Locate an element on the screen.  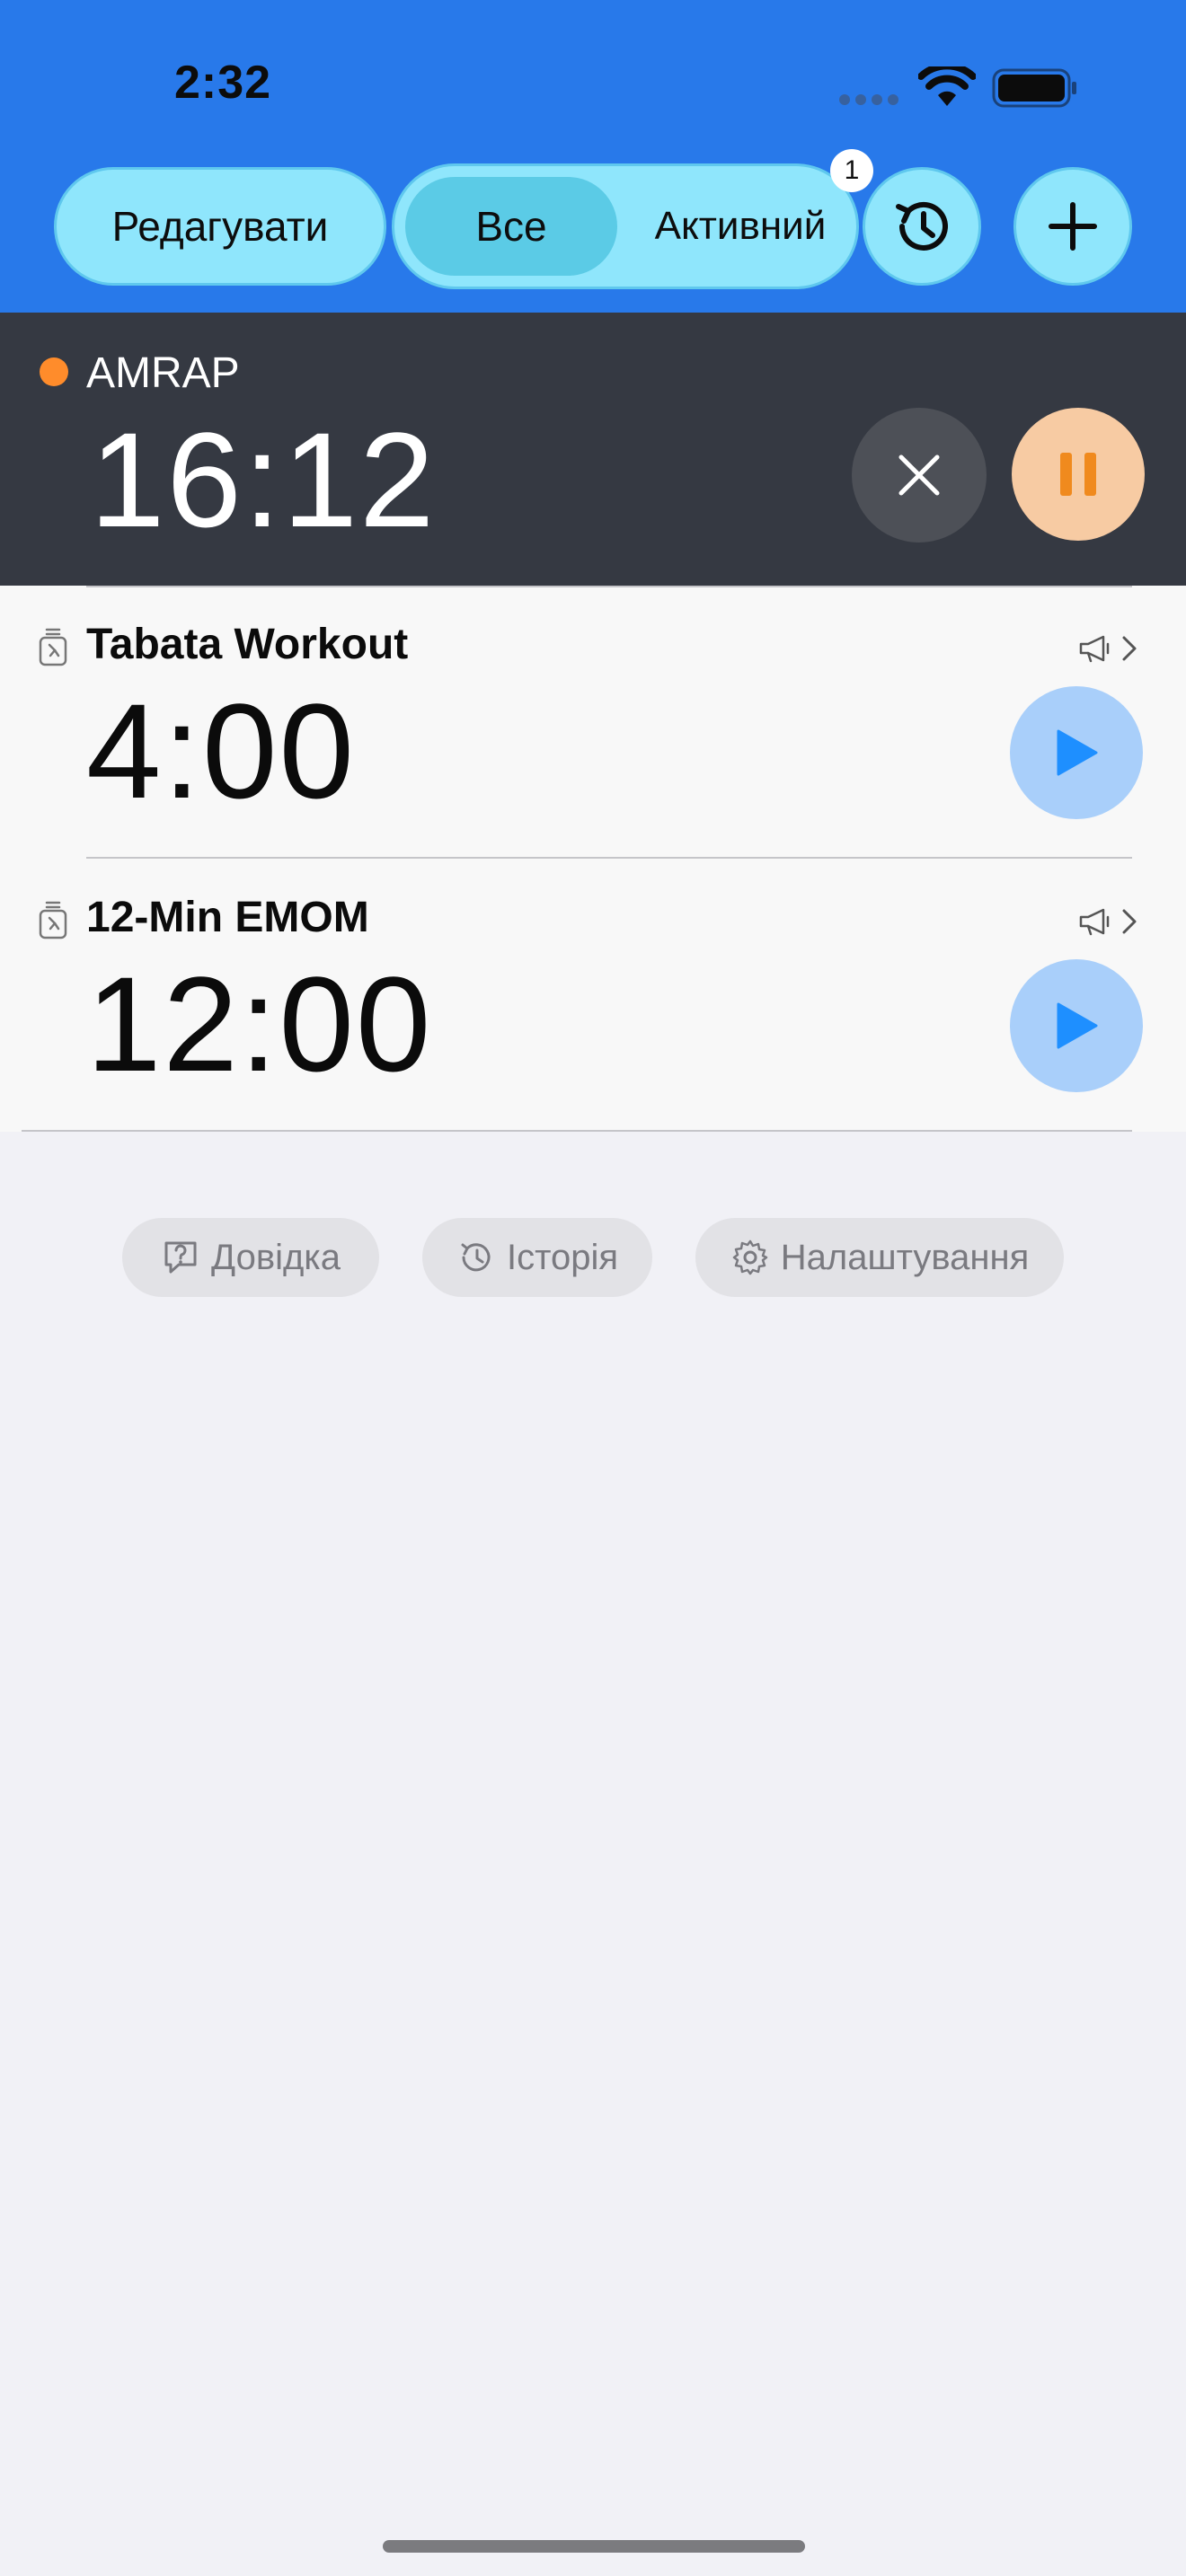
help-button: Довідка is located at coordinates (250, 1257).